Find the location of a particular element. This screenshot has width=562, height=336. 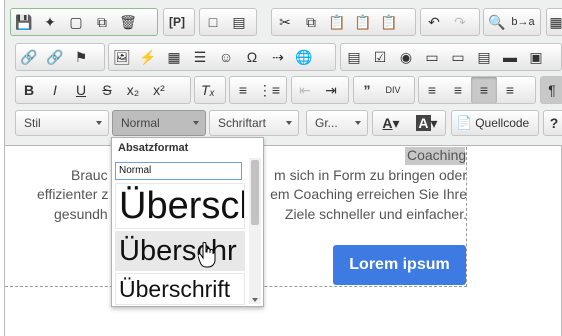

italic-icon: I is located at coordinates (55, 90).